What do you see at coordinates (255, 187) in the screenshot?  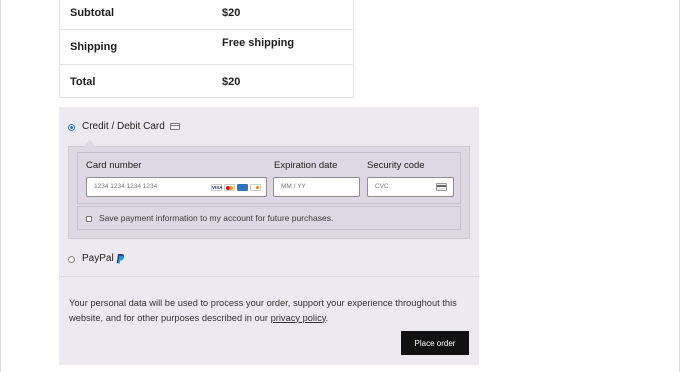 I see `discover-icon` at bounding box center [255, 187].